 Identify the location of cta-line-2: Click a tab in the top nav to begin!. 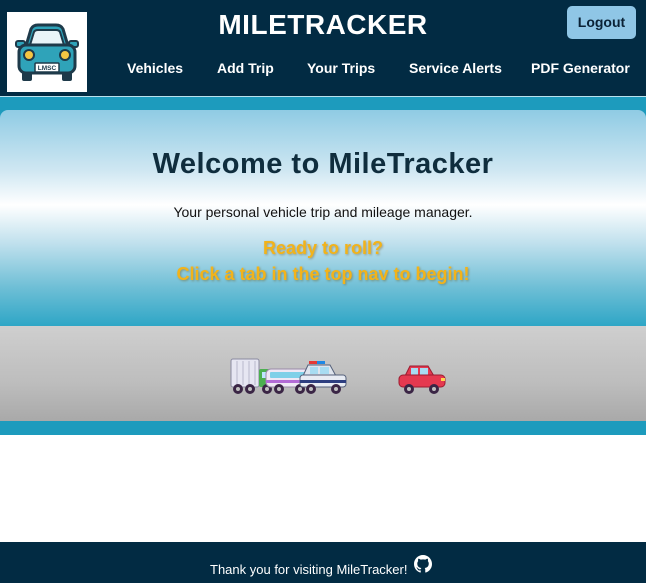
(323, 274).